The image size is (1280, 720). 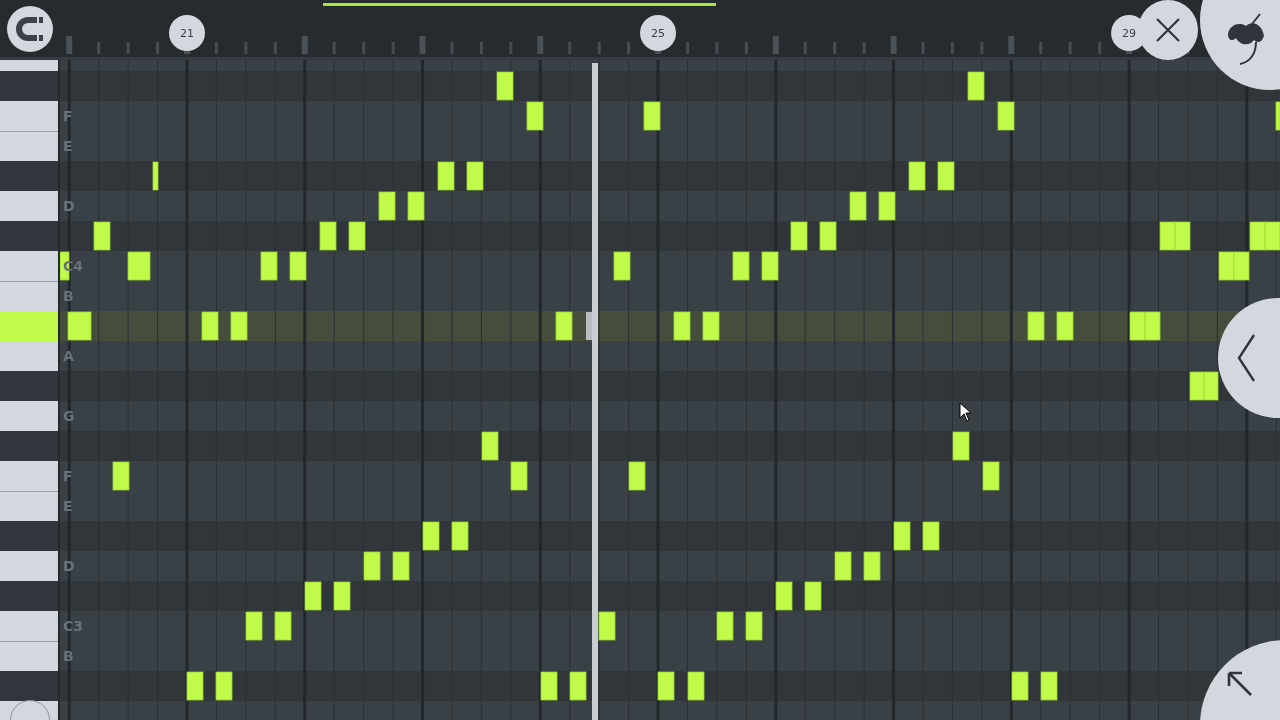 I want to click on close-icon, so click(x=1168, y=30).